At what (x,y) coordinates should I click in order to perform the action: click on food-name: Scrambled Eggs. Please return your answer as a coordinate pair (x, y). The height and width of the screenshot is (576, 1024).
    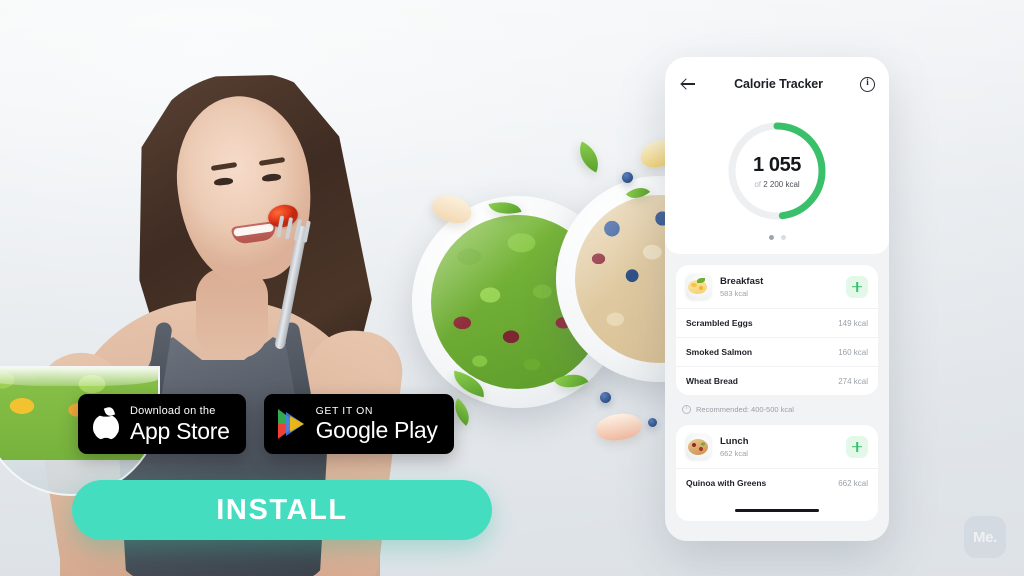
    Looking at the image, I should click on (719, 323).